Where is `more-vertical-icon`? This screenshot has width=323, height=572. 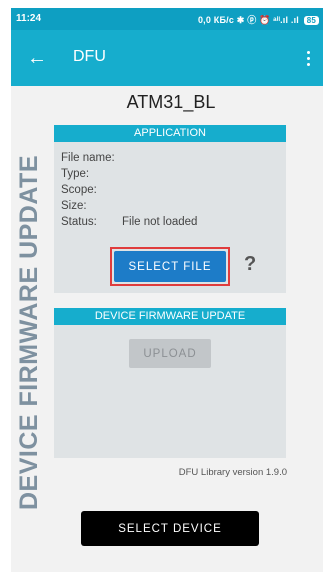
more-vertical-icon is located at coordinates (308, 58).